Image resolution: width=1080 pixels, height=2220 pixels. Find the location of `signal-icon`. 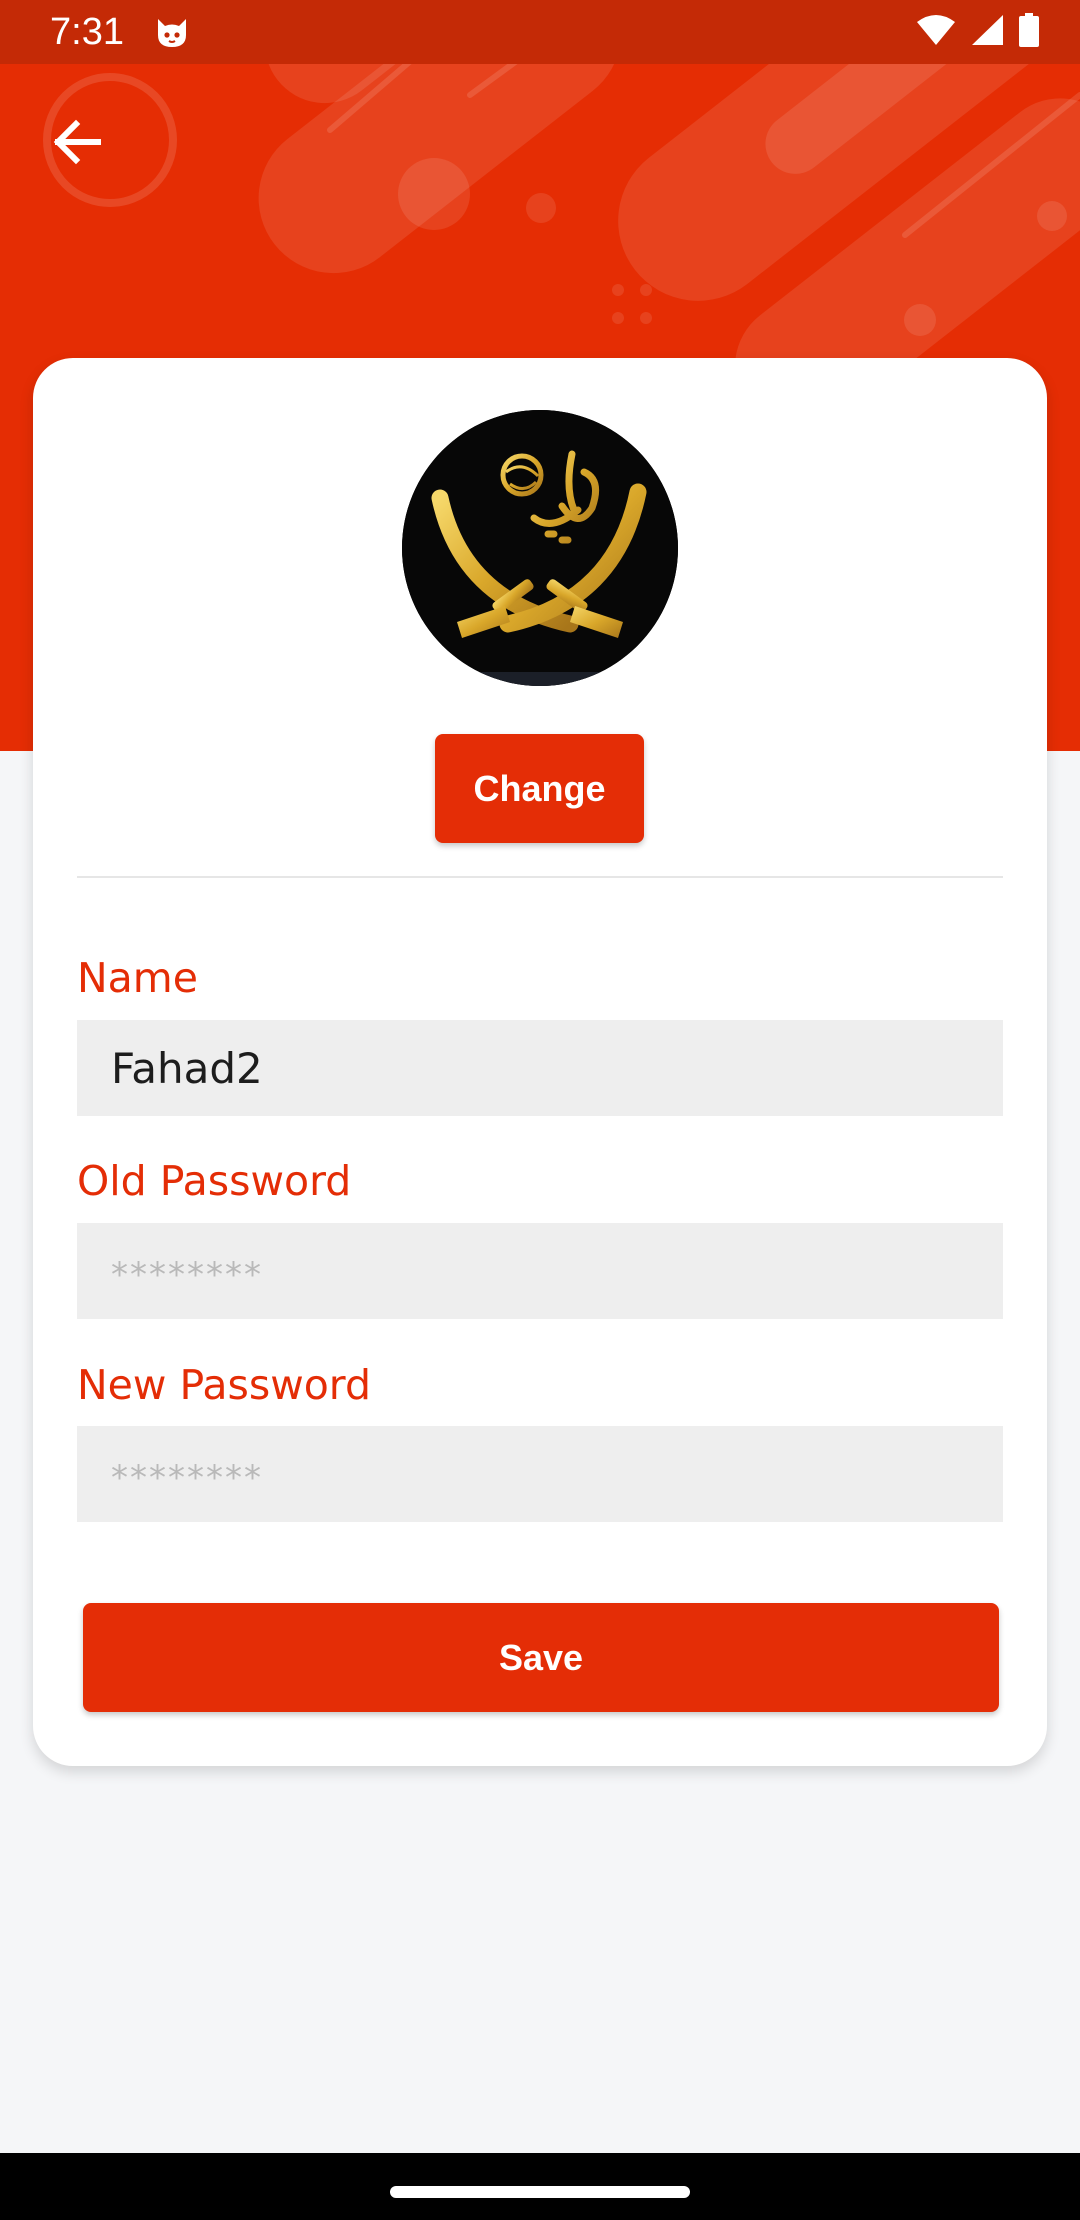

signal-icon is located at coordinates (987, 32).